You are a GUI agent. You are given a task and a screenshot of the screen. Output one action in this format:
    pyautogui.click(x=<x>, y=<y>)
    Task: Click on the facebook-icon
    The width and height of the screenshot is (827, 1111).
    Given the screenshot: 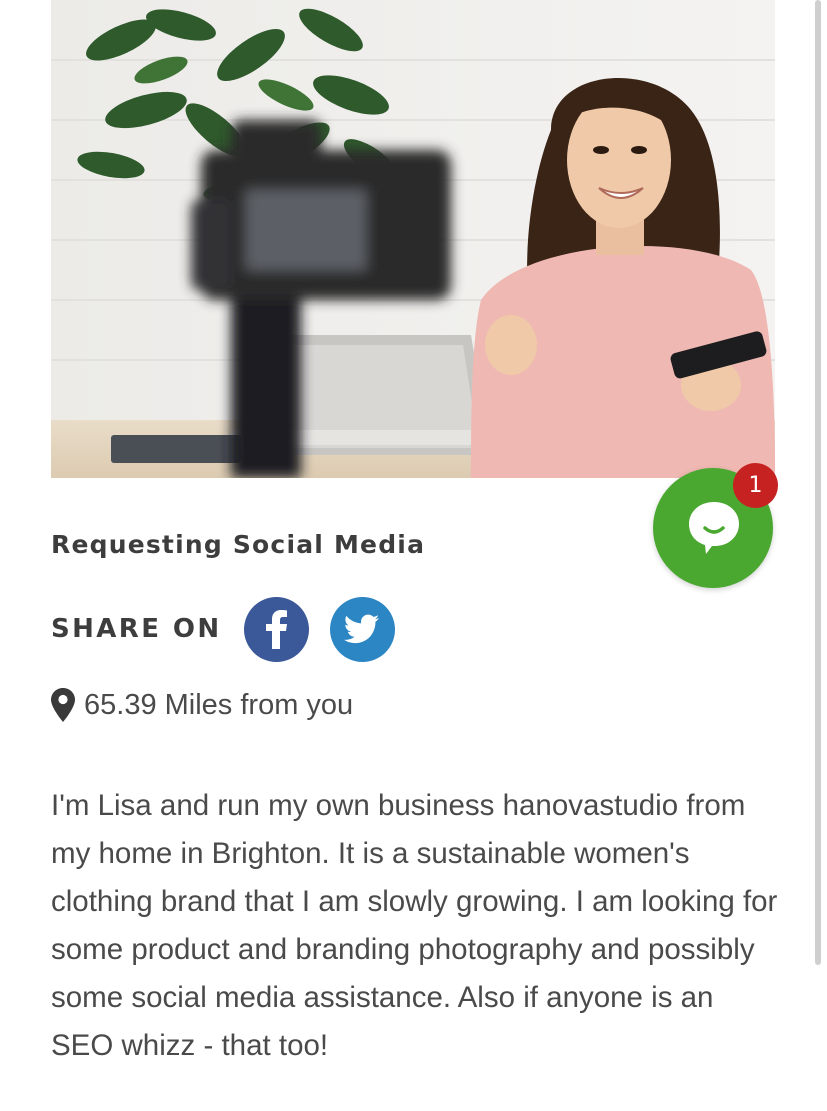 What is the action you would take?
    pyautogui.click(x=277, y=629)
    